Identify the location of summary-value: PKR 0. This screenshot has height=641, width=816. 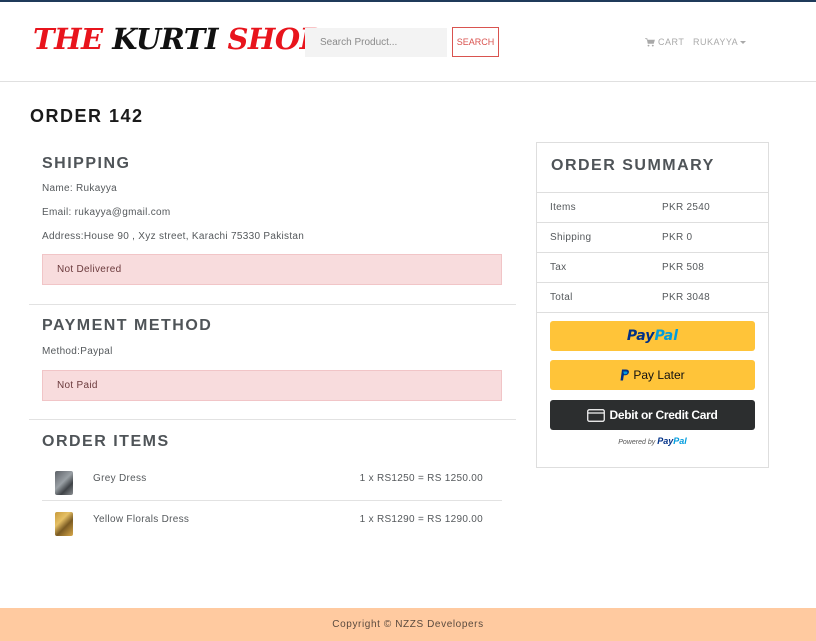
(677, 237).